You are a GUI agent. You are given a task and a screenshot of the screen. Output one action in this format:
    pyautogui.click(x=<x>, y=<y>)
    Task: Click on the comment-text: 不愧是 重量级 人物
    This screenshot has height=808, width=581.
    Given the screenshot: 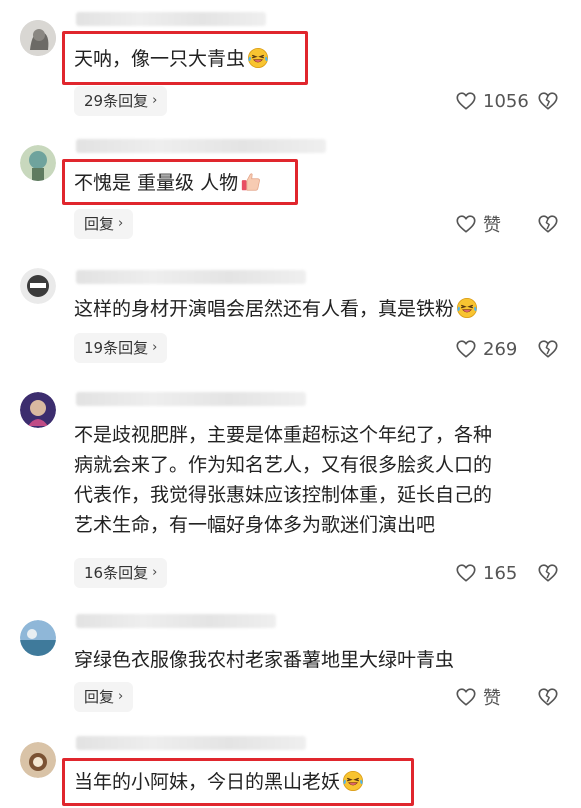 What is the action you would take?
    pyautogui.click(x=168, y=183)
    